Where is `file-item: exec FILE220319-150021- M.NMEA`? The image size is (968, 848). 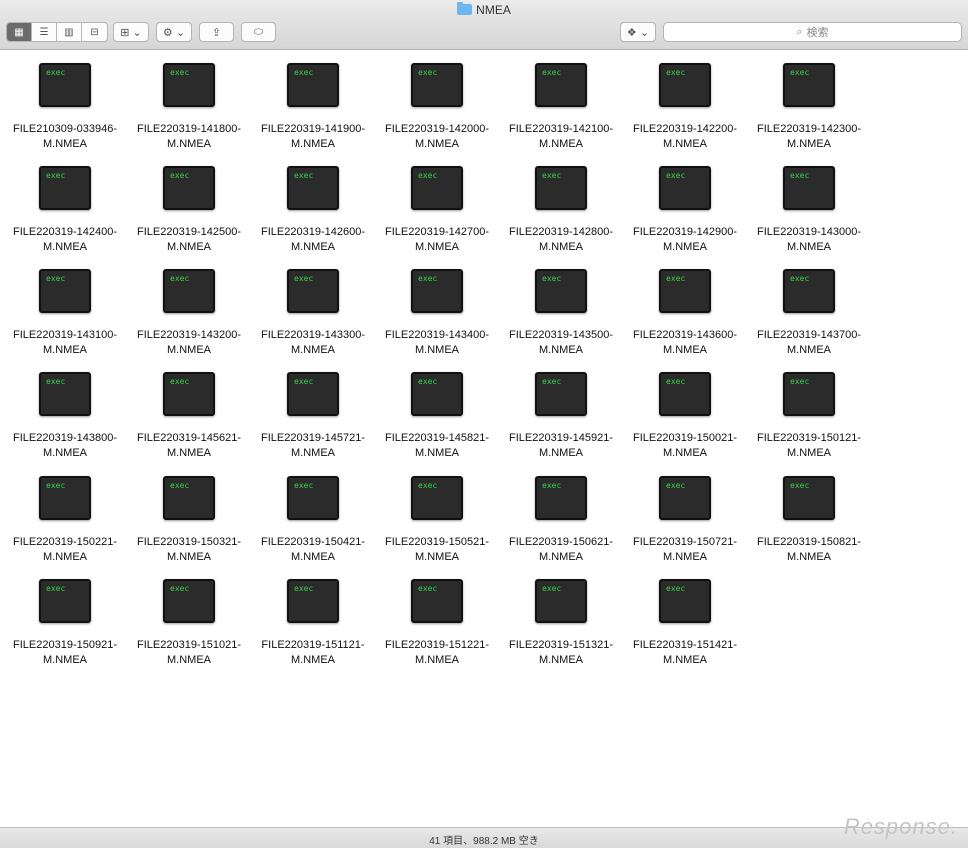 file-item: exec FILE220319-150021- M.NMEA is located at coordinates (685, 416).